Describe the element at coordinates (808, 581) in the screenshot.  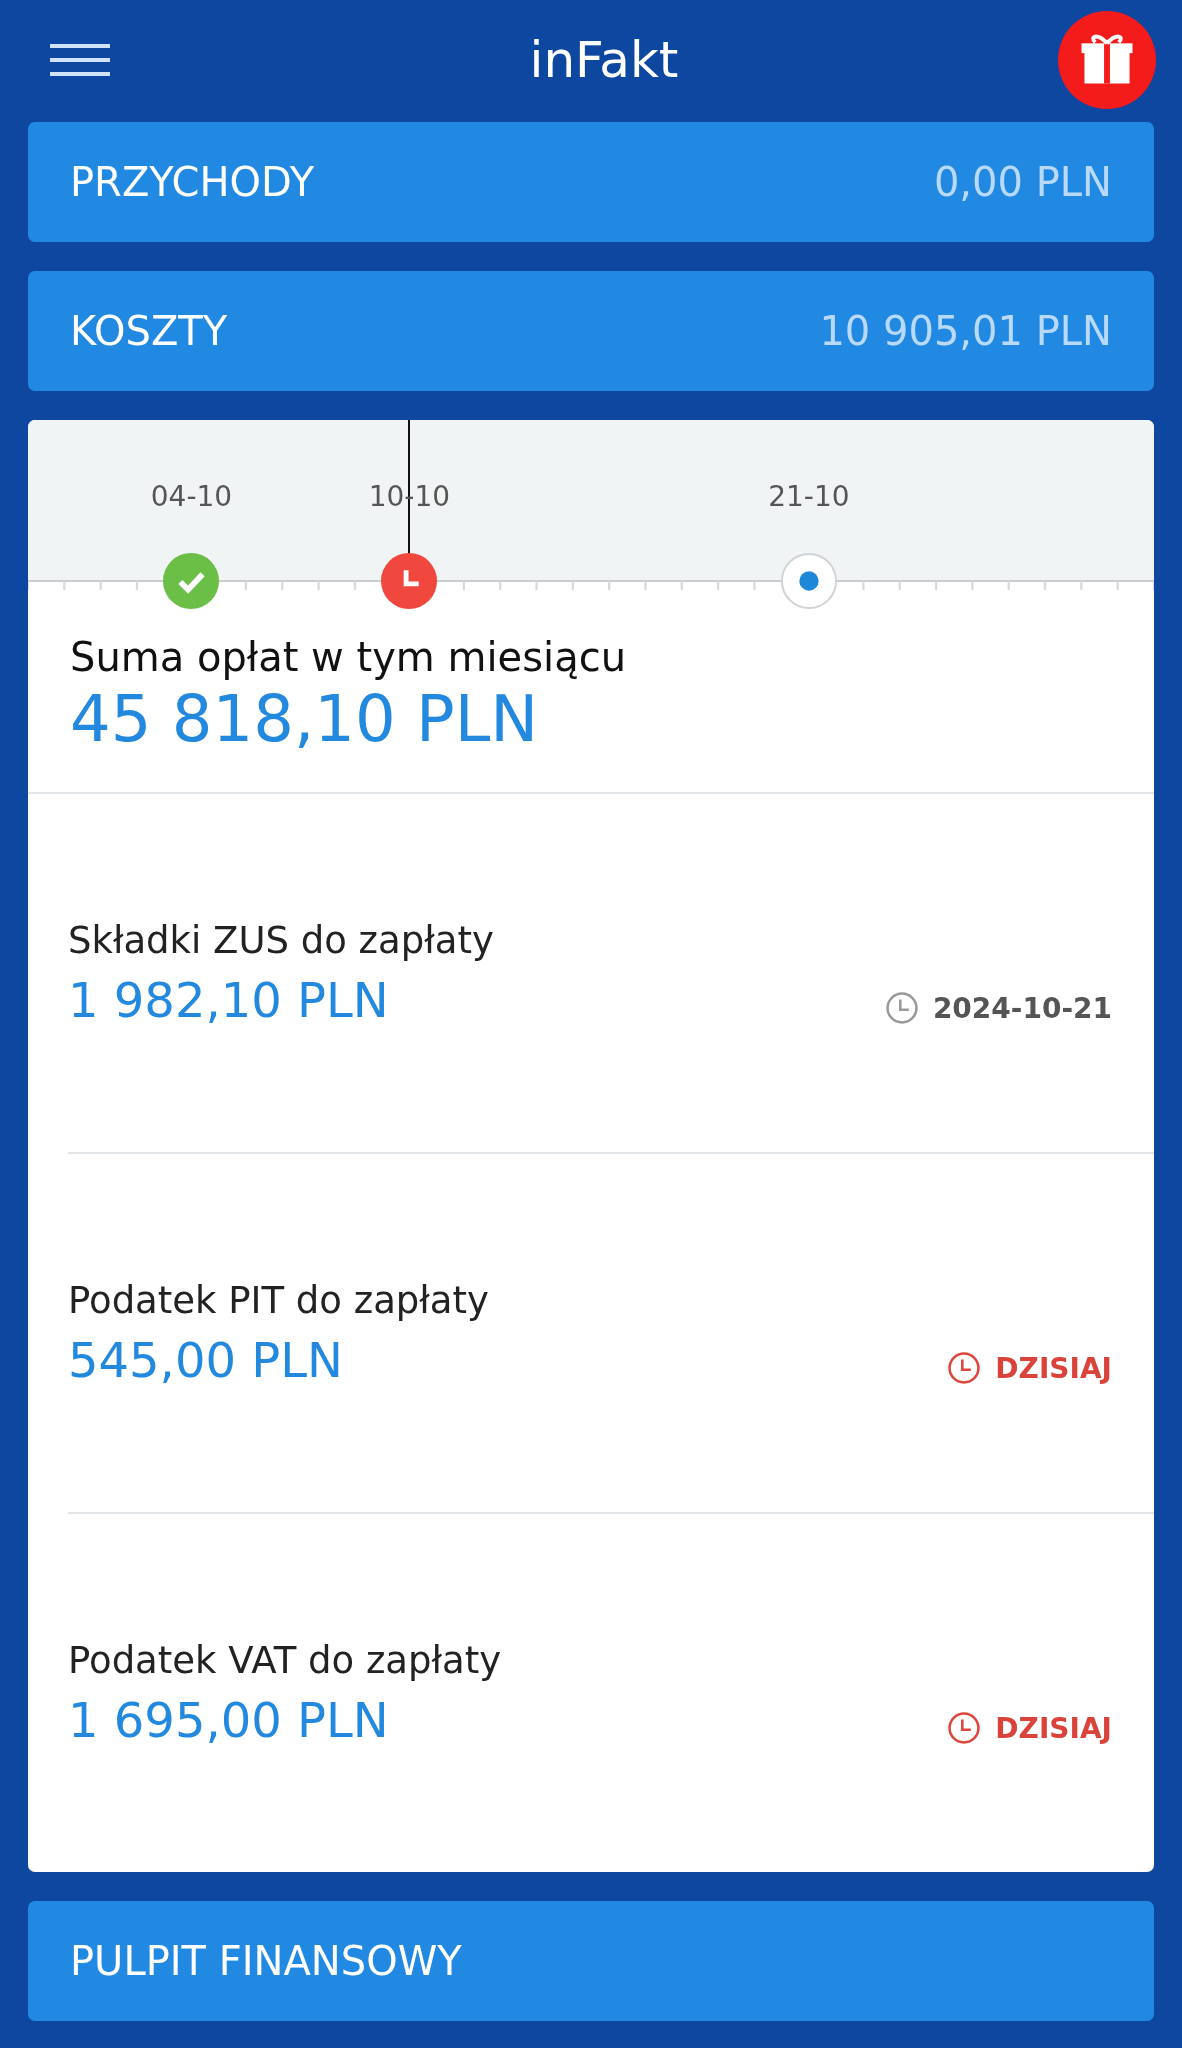
I see `dot-icon` at that location.